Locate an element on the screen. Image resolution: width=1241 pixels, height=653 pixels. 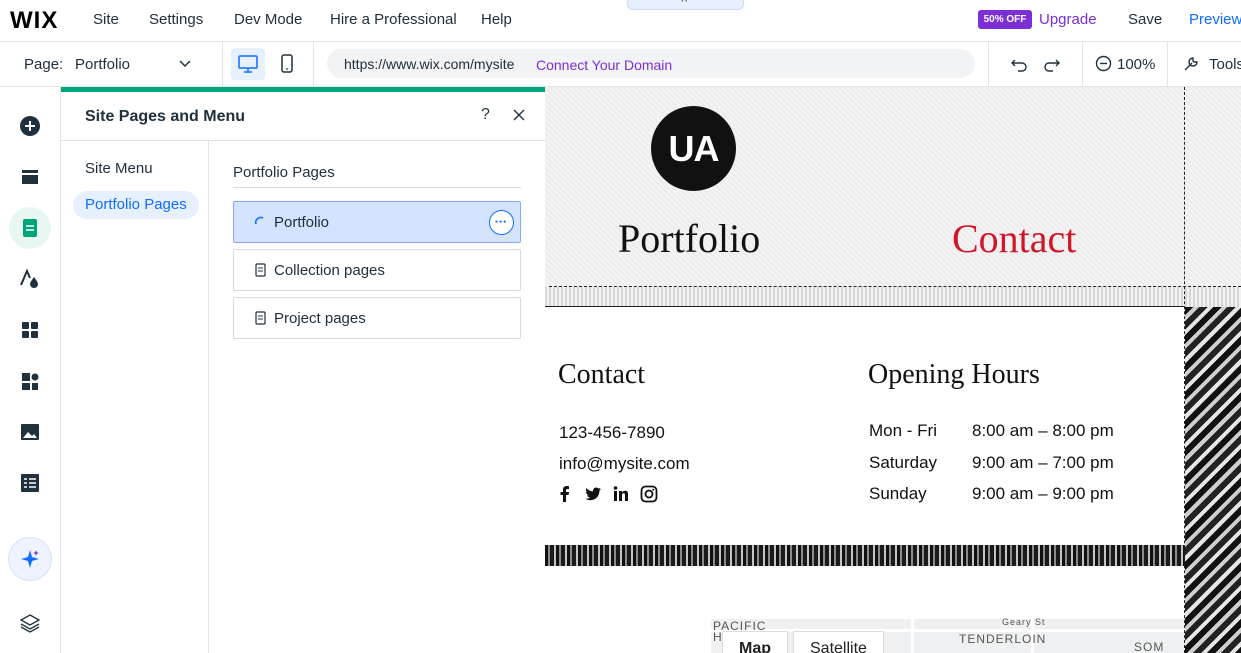
ai-icon is located at coordinates (30, 559).